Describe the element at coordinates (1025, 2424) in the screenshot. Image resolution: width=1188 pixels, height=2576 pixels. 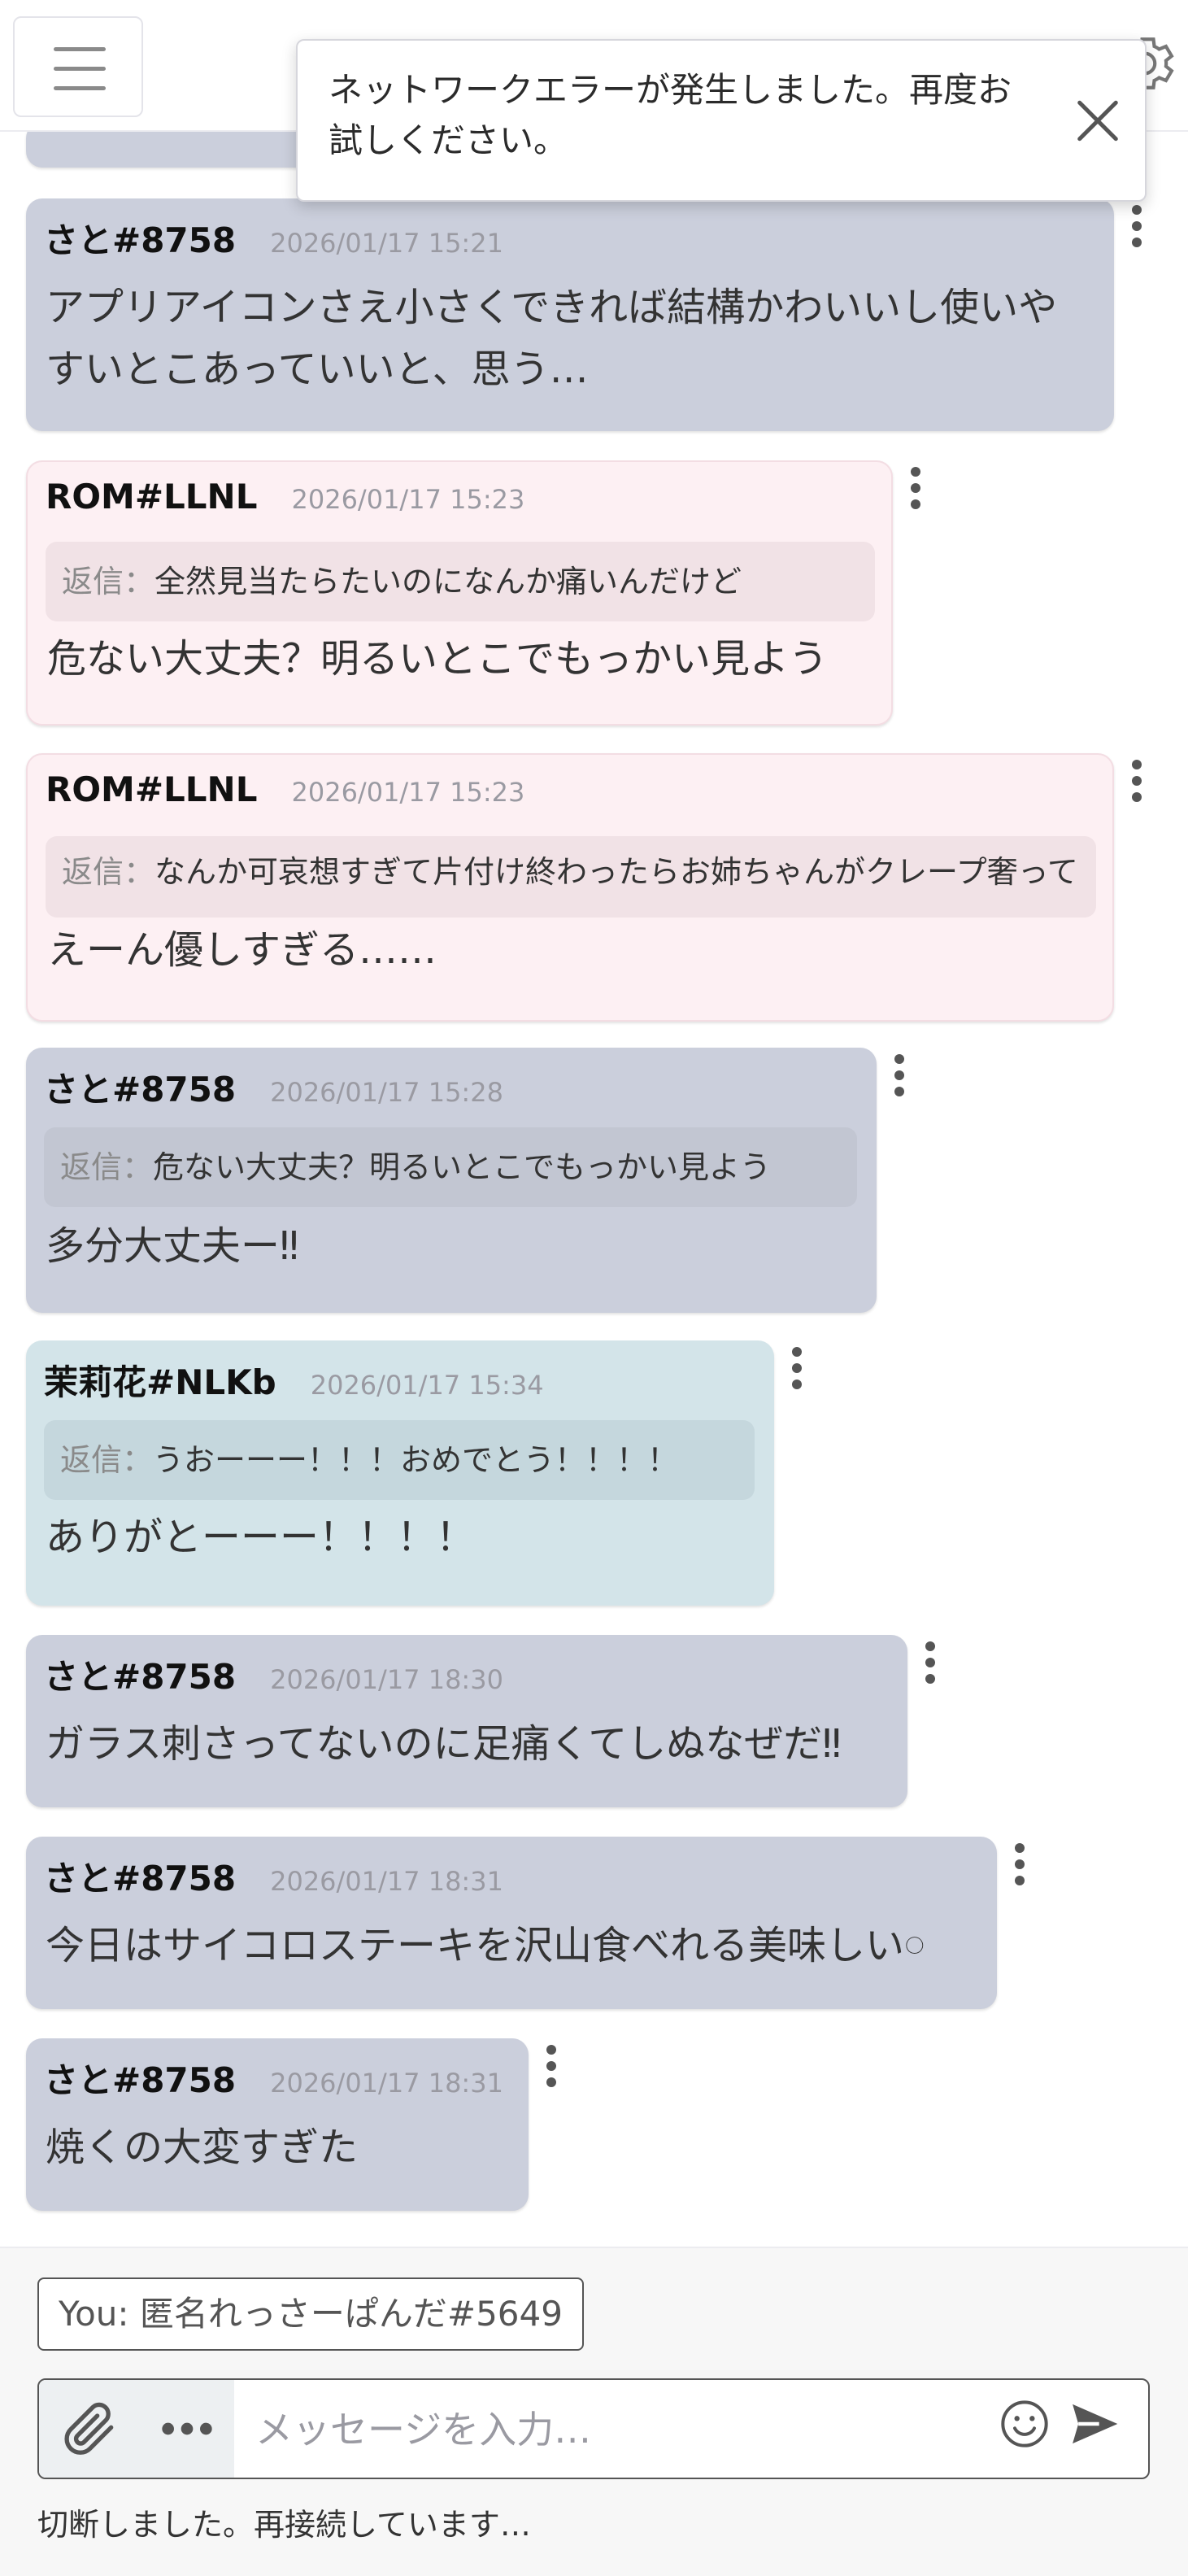
I see `emoji-icon` at that location.